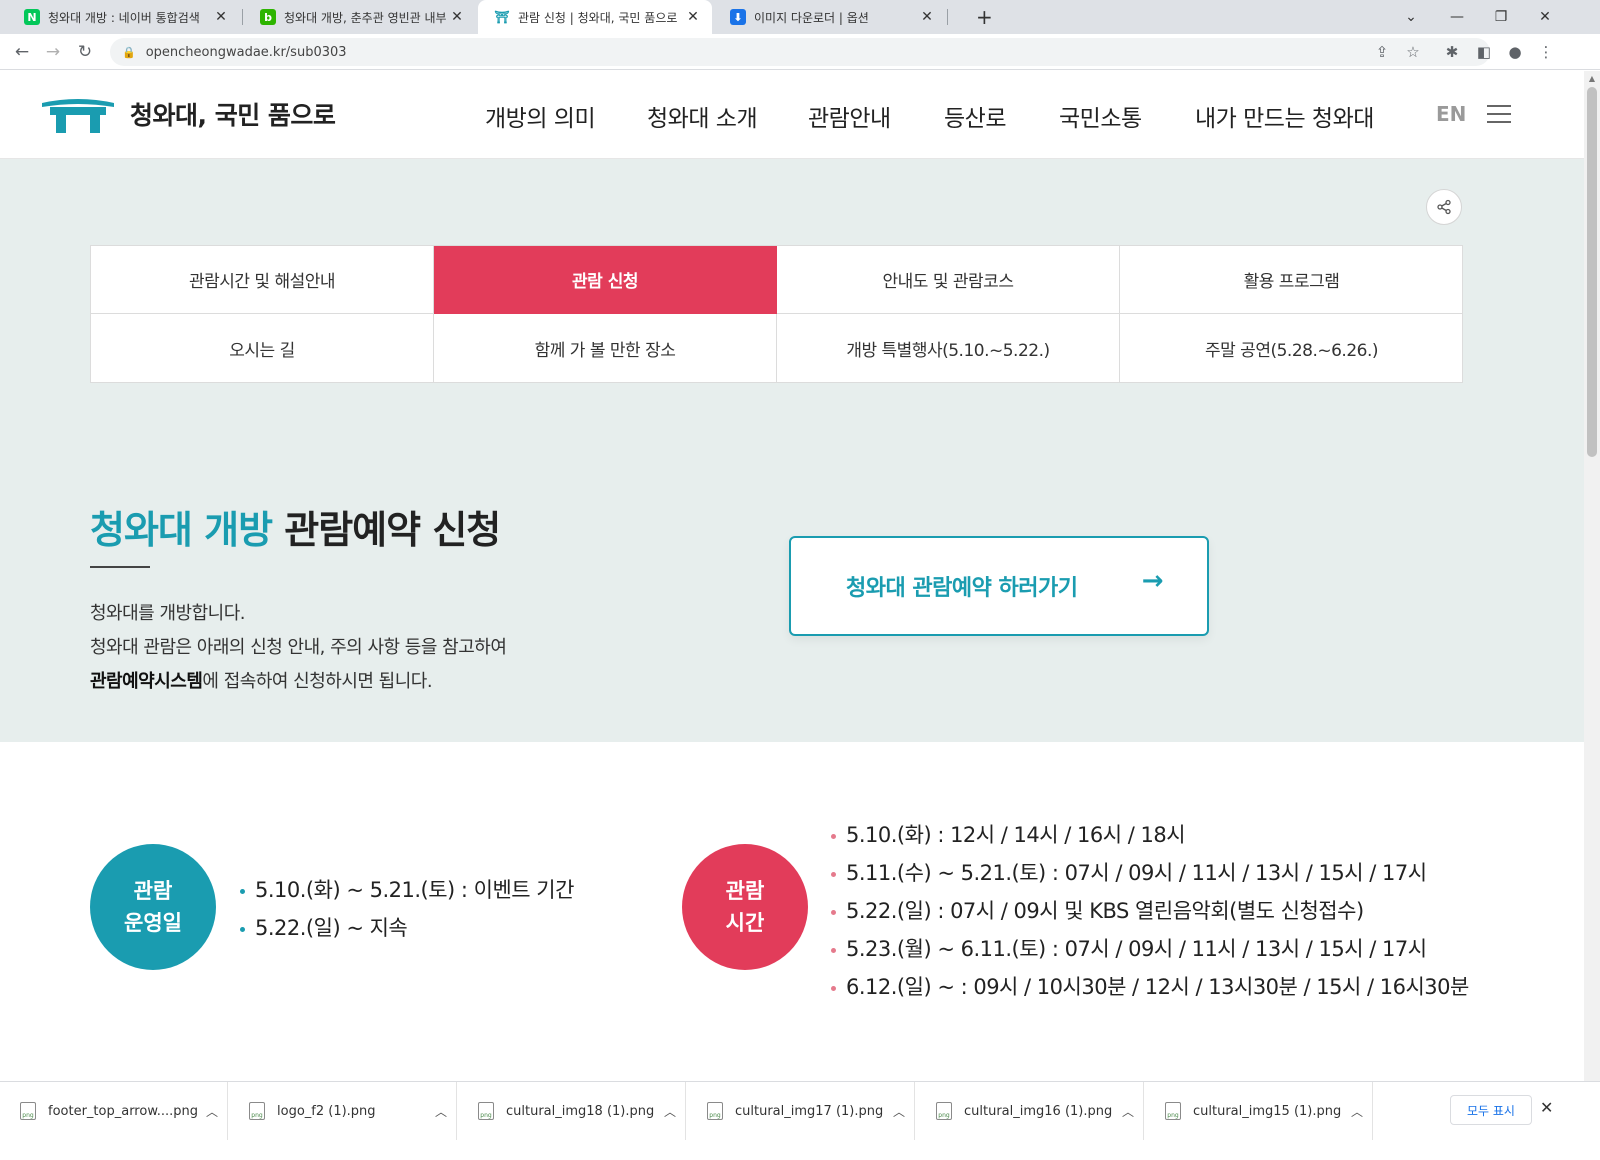 This screenshot has width=1600, height=1160. I want to click on go-reservation-label: 청와대 관람예약 하러가기, so click(962, 588).